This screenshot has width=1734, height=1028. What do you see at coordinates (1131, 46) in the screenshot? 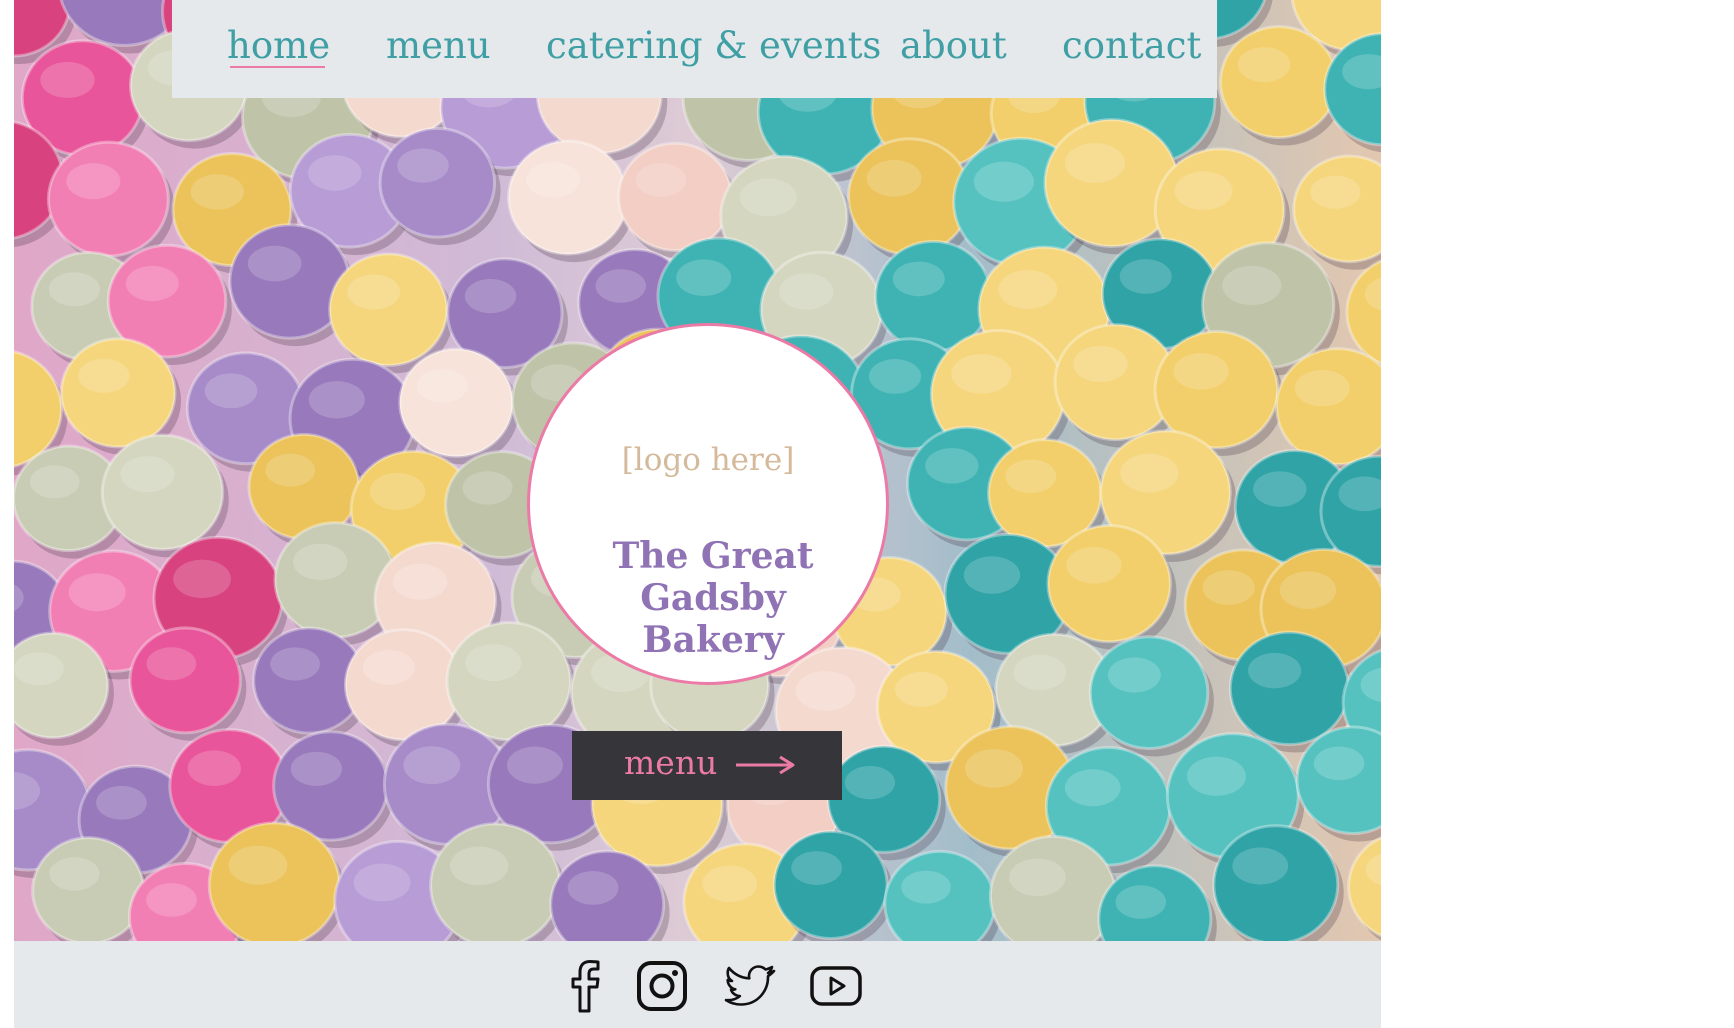
I see `nav-contact: contact` at bounding box center [1131, 46].